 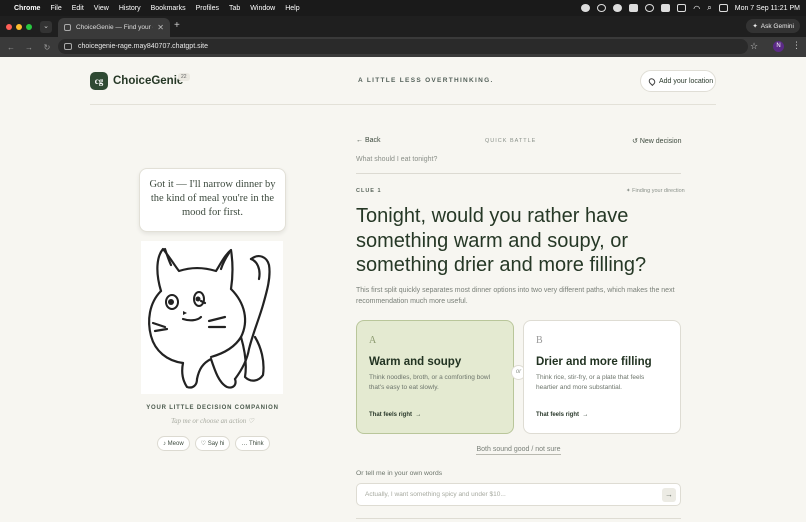 What do you see at coordinates (369, 191) in the screenshot?
I see `clue-label: CLUE 1` at bounding box center [369, 191].